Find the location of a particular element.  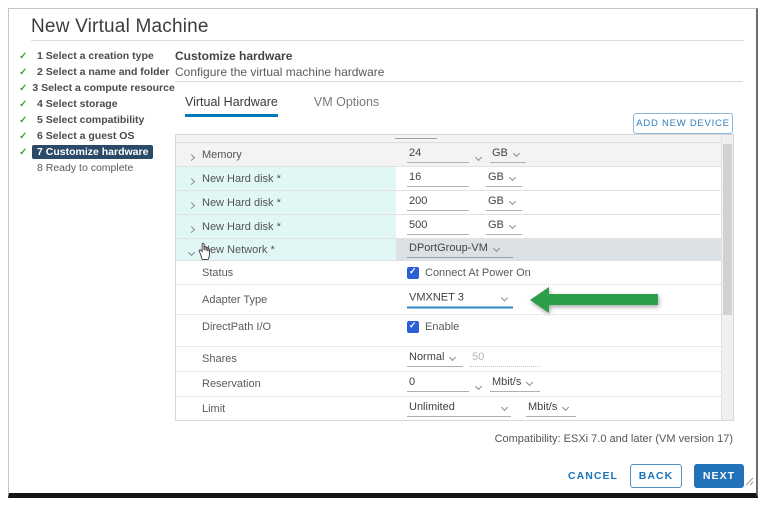

table-row-adapter-type: Adapter Type VMXNET 3 is located at coordinates (448, 299).